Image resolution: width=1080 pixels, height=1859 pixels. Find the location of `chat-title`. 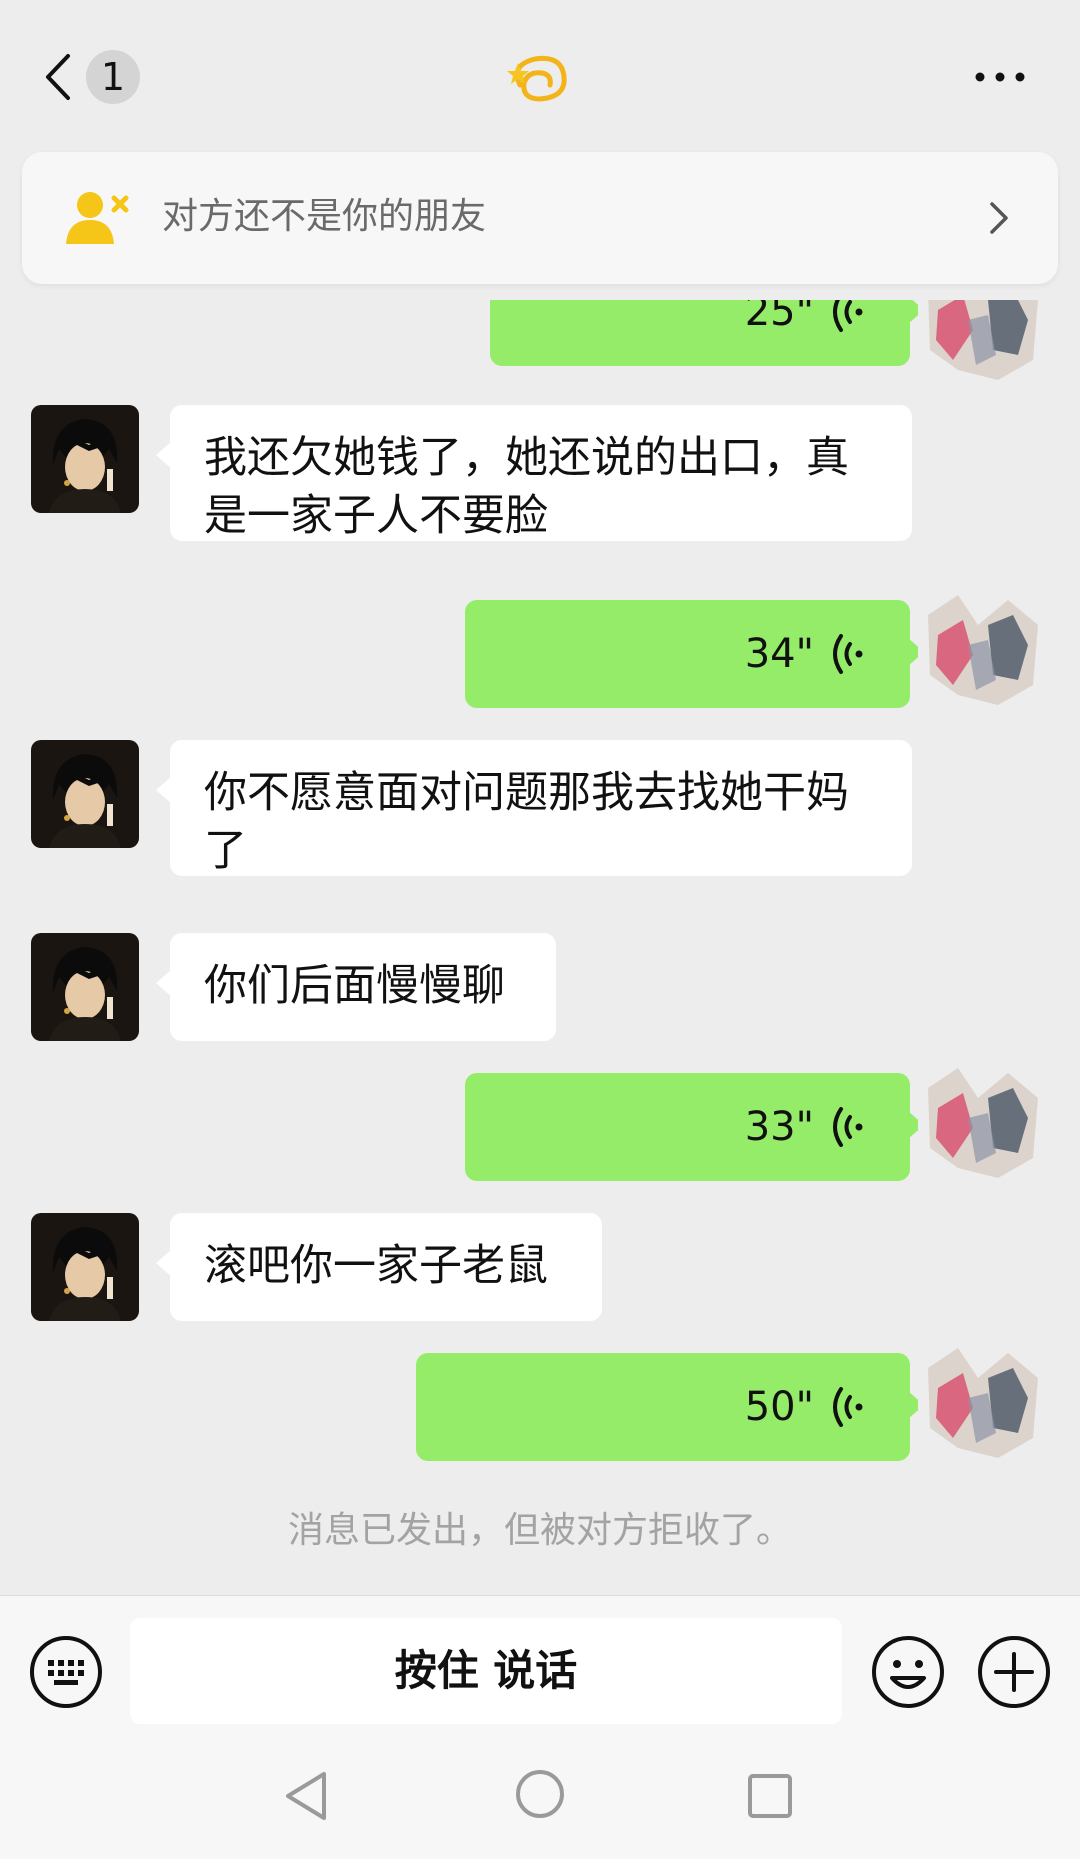

chat-title is located at coordinates (540, 80).